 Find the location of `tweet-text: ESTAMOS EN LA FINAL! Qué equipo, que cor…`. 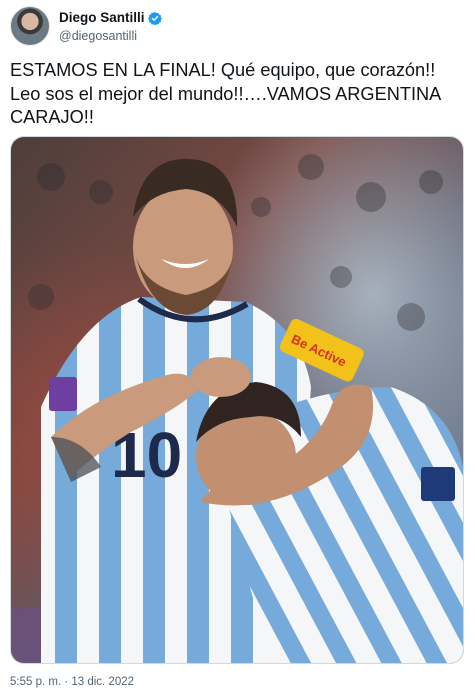

tweet-text: ESTAMOS EN LA FINAL! Qué equipo, que cor… is located at coordinates (226, 93).